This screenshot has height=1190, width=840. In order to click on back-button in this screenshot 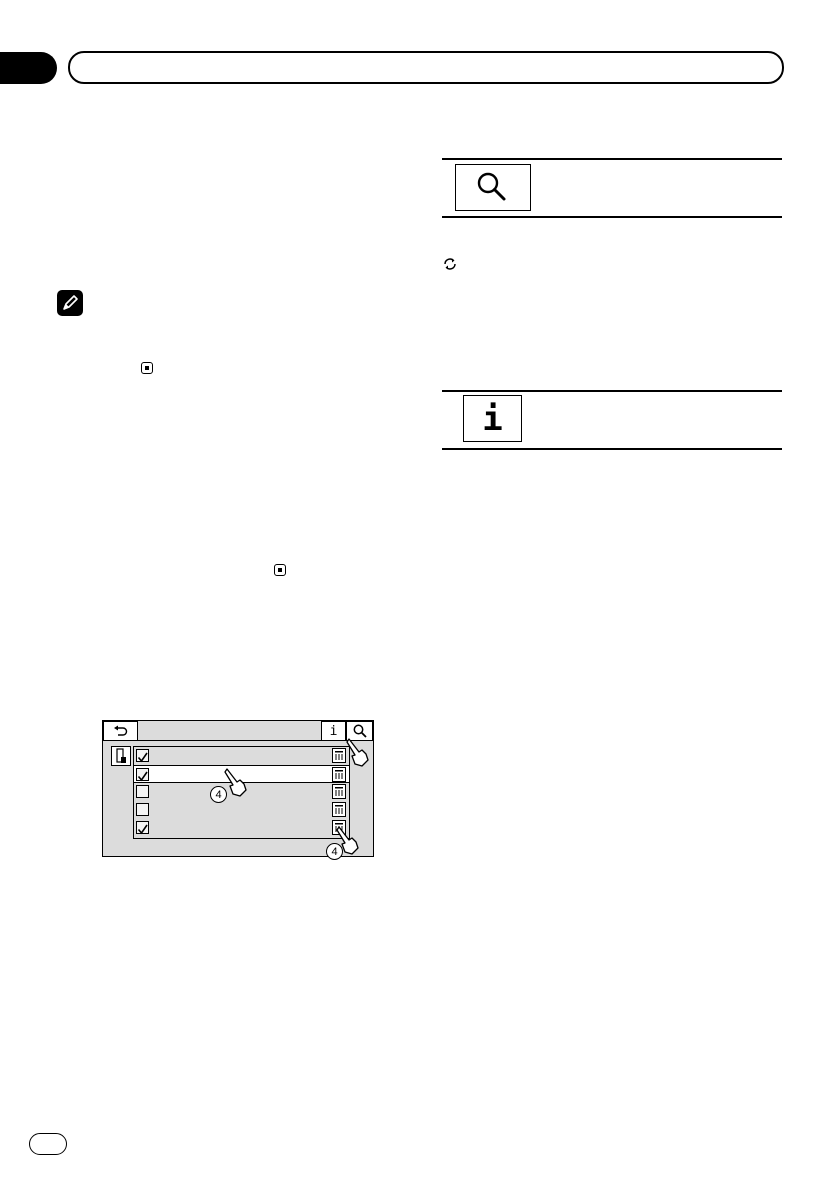, I will do `click(120, 731)`.